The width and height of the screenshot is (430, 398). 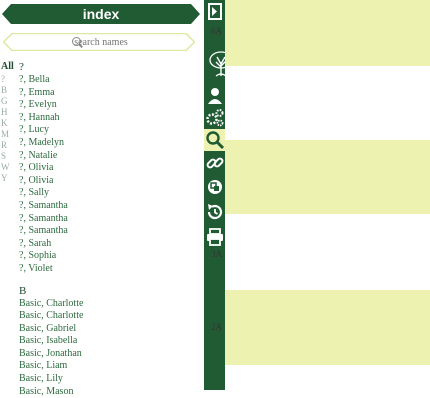 I want to click on exit-icon, so click(x=215, y=11).